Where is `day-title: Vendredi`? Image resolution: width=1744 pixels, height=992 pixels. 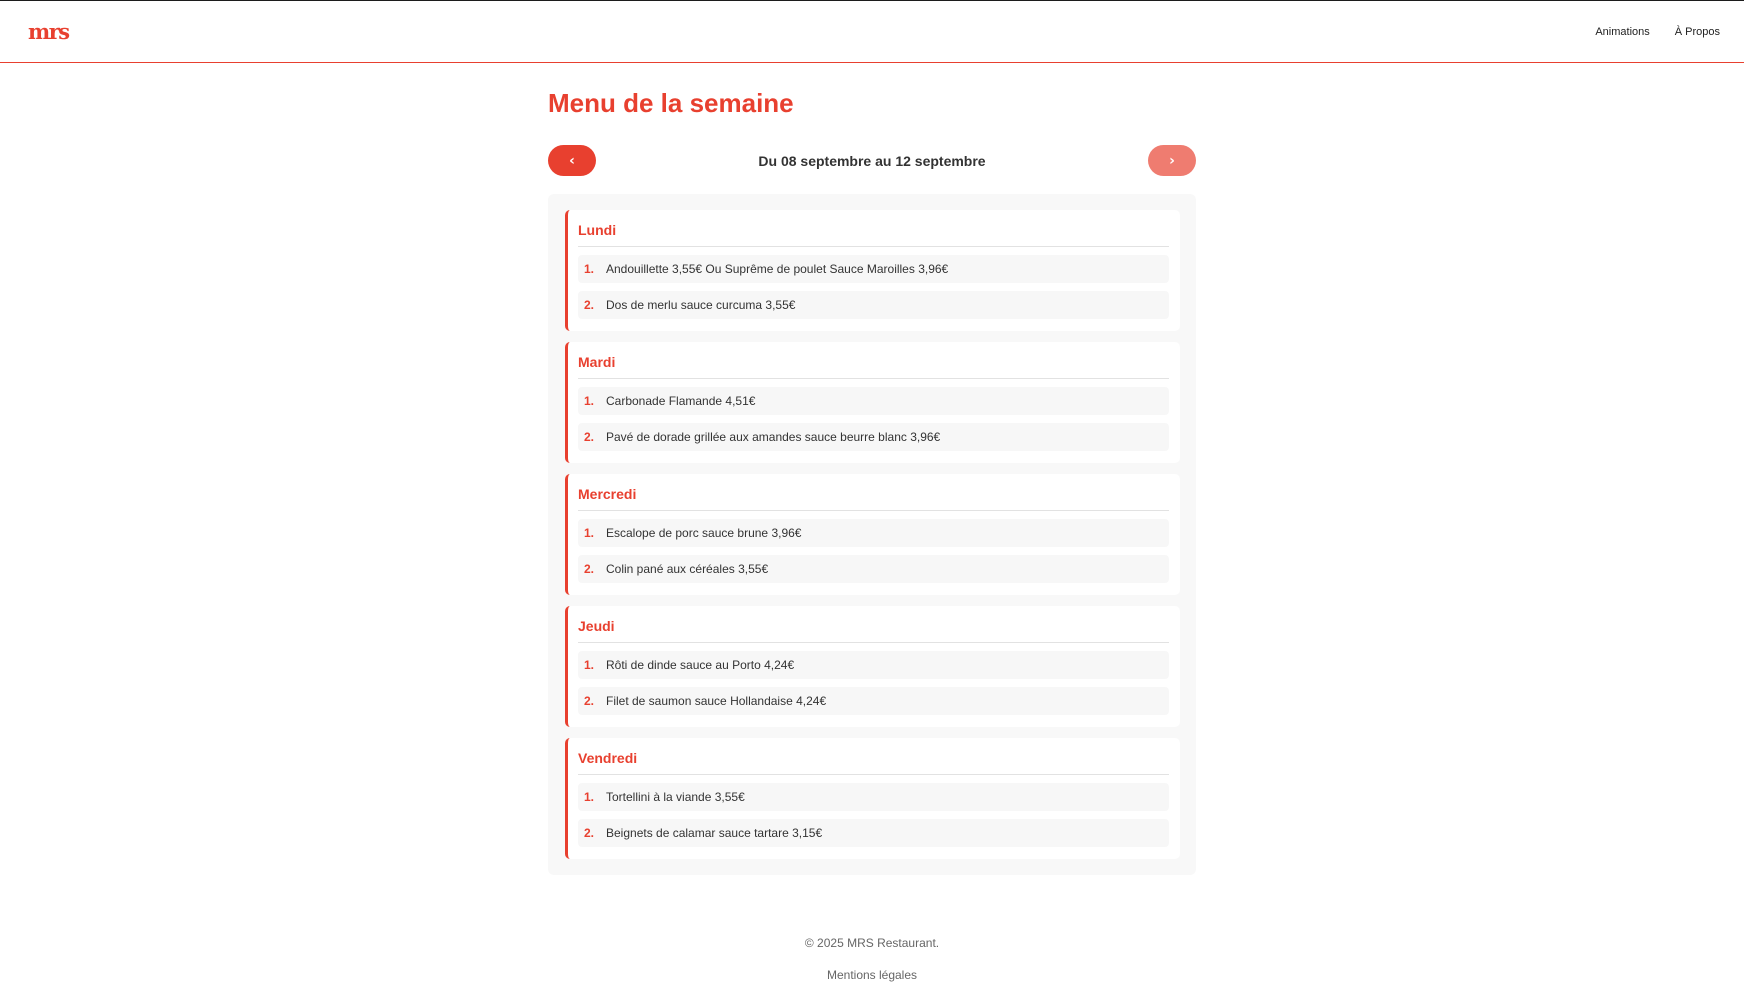 day-title: Vendredi is located at coordinates (873, 762).